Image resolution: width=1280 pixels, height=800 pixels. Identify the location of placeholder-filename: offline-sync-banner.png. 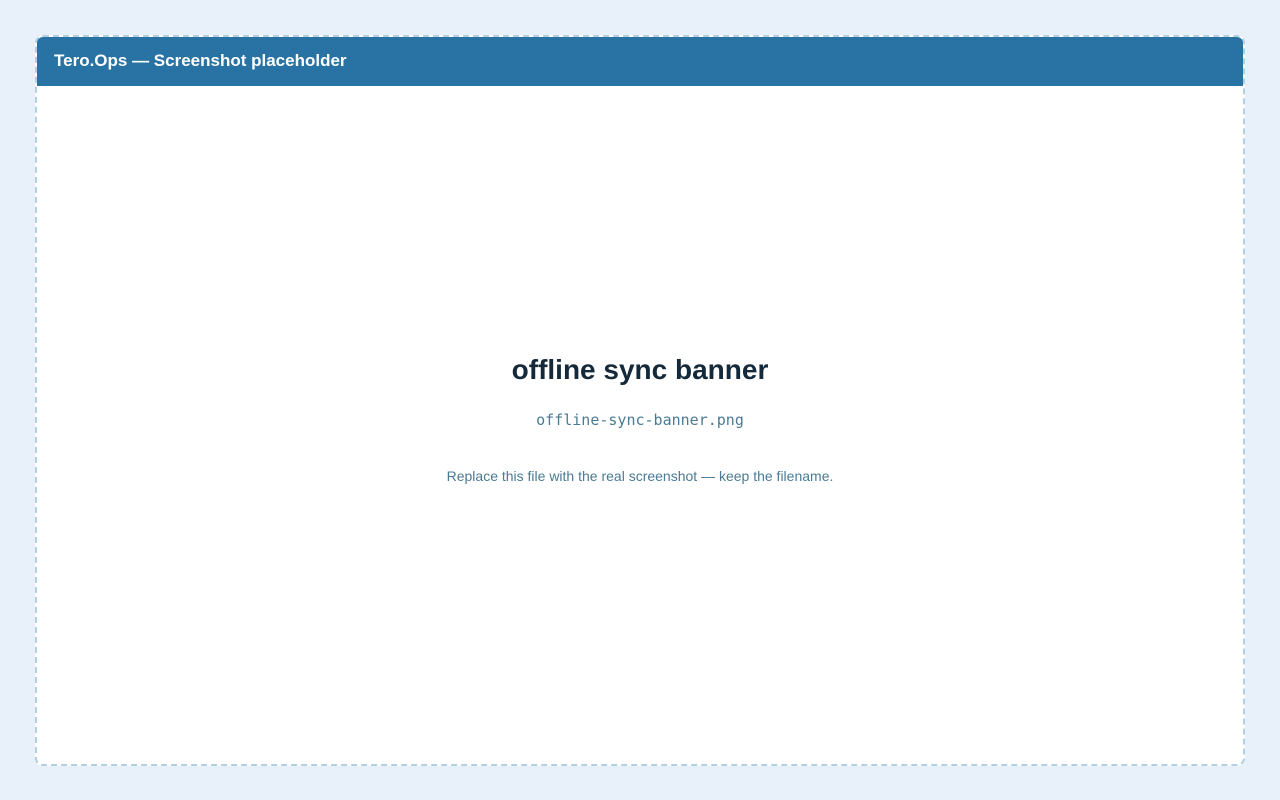
(640, 420).